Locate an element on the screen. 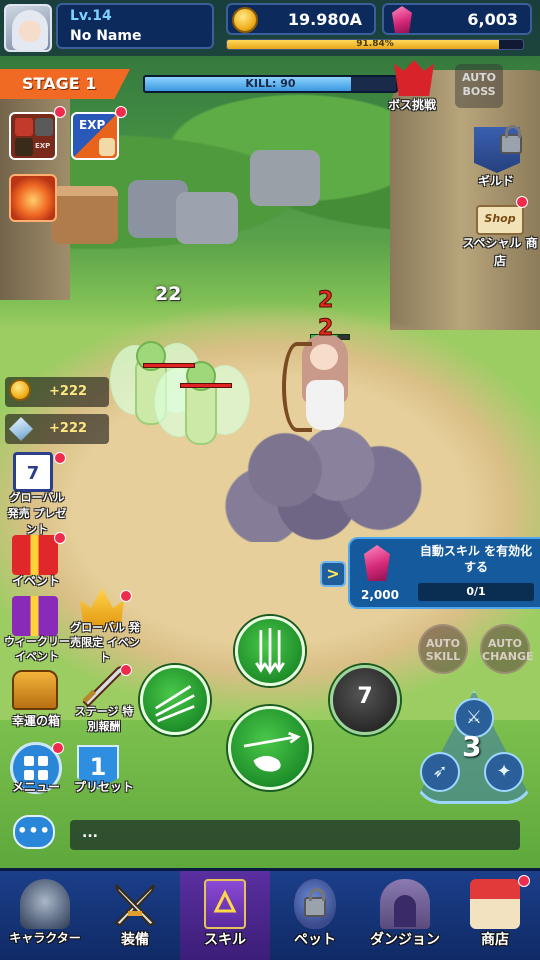 The image size is (540, 960). crystal-reward-notice: +222 is located at coordinates (57, 429).